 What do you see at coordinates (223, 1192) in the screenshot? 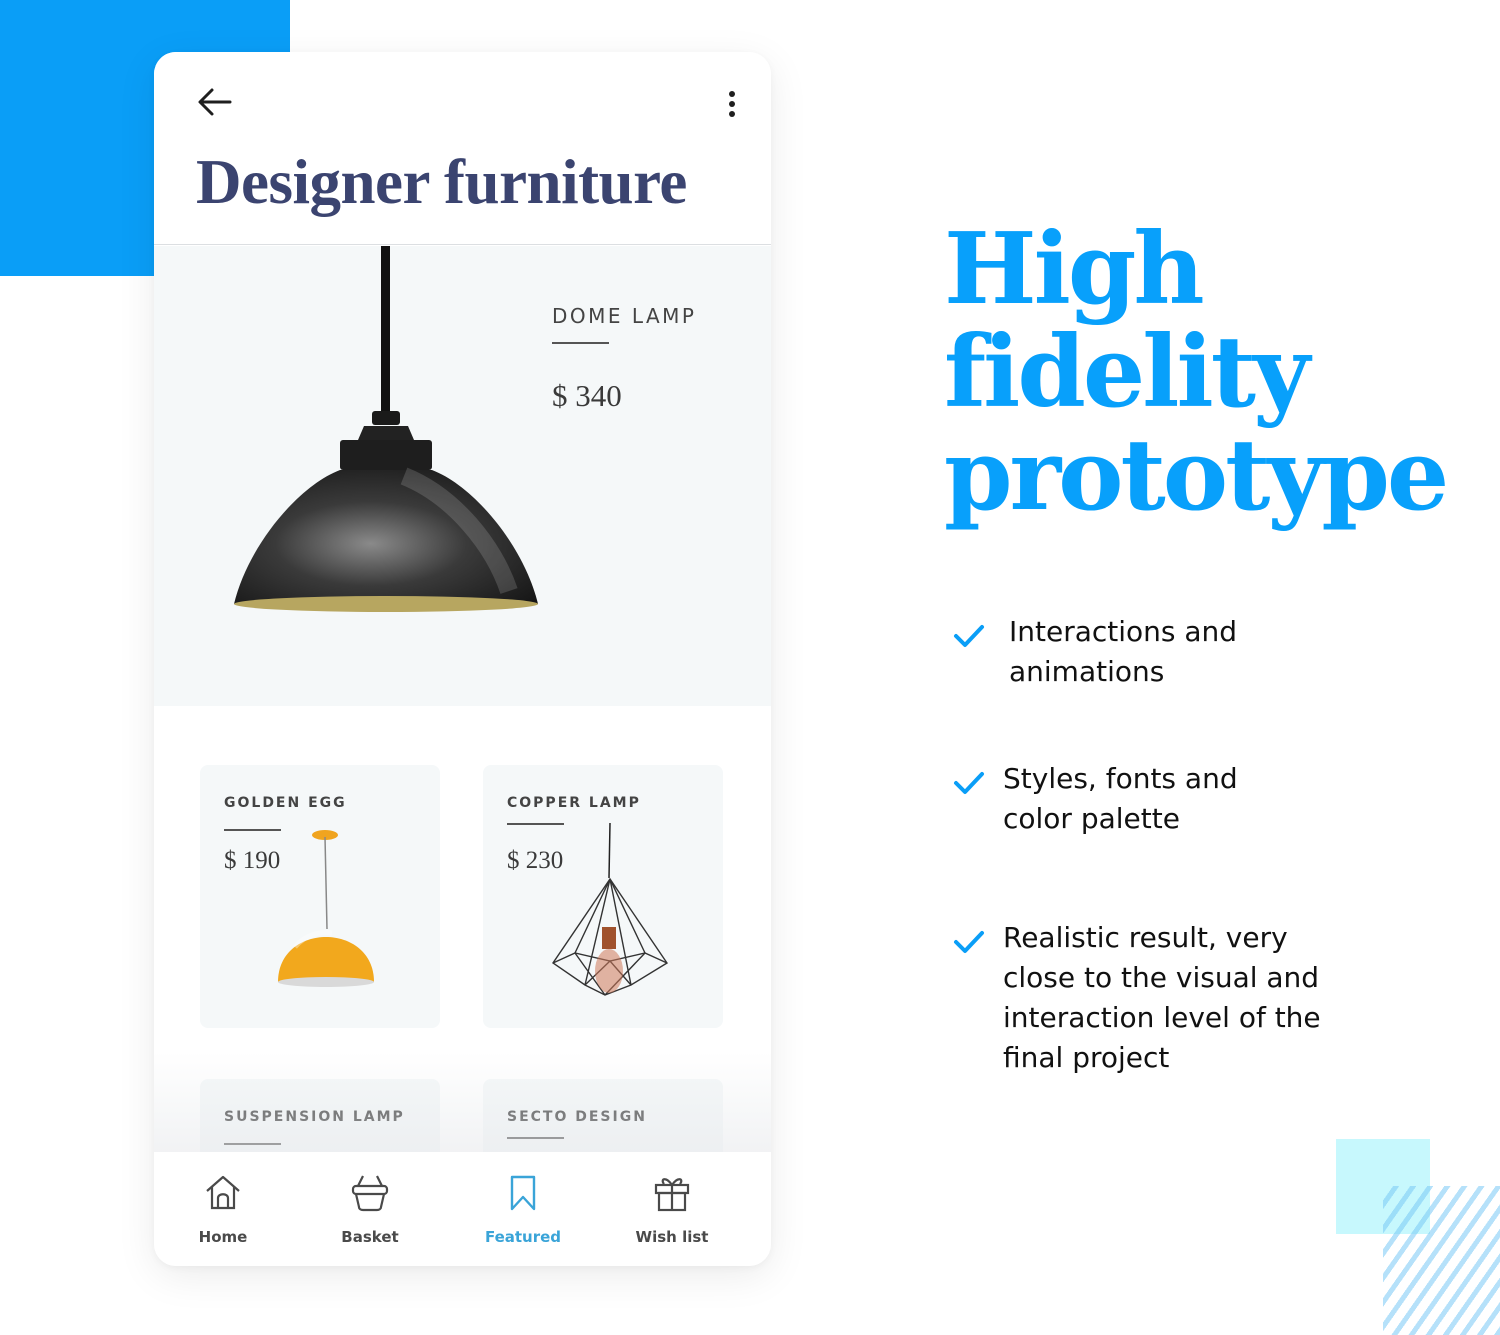
I see `home-icon` at bounding box center [223, 1192].